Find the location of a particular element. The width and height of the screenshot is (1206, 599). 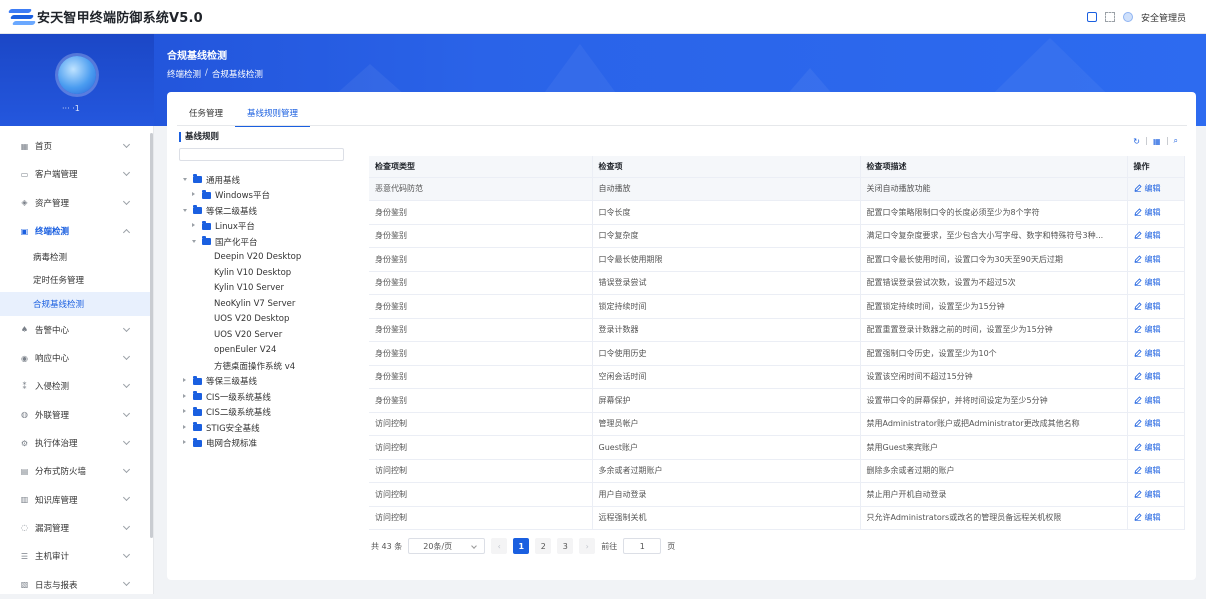

sidebar-subitem-scheduled-tasks: 定时任务管理 is located at coordinates (76, 281).